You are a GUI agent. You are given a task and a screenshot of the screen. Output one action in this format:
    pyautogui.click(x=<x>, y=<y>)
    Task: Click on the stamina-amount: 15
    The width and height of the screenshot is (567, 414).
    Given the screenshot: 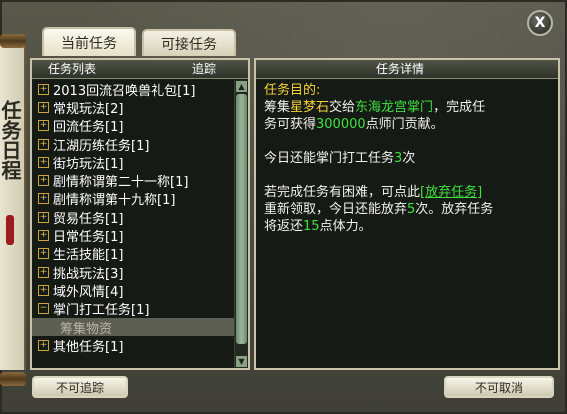 What is the action you would take?
    pyautogui.click(x=311, y=226)
    